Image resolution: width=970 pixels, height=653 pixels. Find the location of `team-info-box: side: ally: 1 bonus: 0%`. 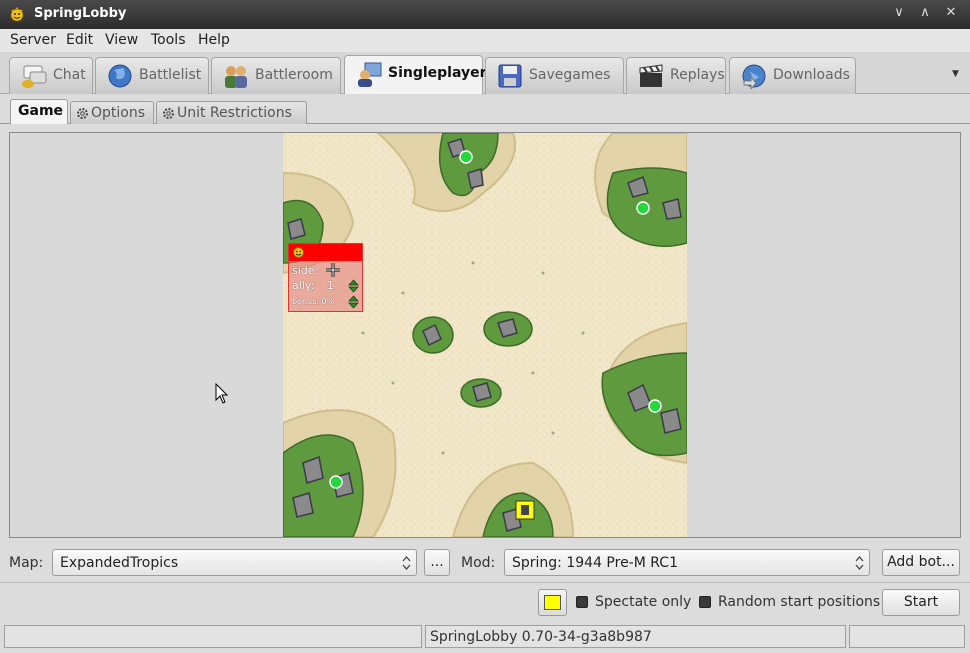

team-info-box: side: ally: 1 bonus: 0% is located at coordinates (325, 277).